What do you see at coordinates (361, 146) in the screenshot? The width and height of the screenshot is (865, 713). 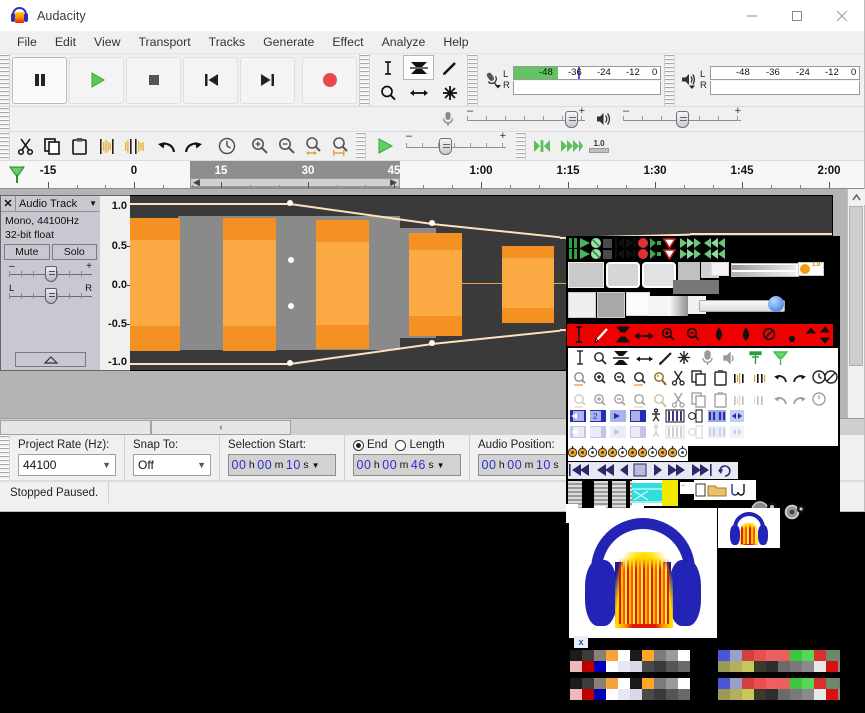 I see `pas-grabber` at bounding box center [361, 146].